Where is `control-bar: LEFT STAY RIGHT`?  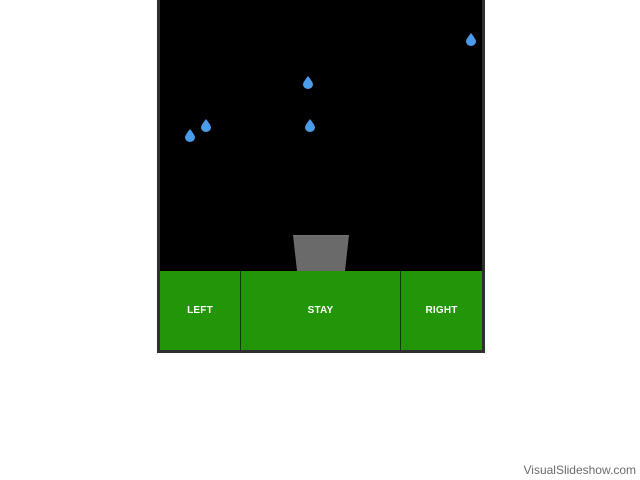 control-bar: LEFT STAY RIGHT is located at coordinates (321, 310).